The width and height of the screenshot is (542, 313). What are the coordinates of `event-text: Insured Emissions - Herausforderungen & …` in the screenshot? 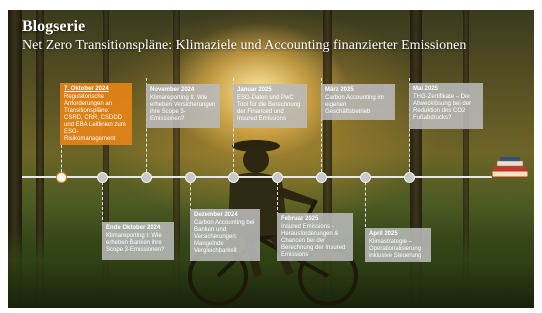 It's located at (313, 241).